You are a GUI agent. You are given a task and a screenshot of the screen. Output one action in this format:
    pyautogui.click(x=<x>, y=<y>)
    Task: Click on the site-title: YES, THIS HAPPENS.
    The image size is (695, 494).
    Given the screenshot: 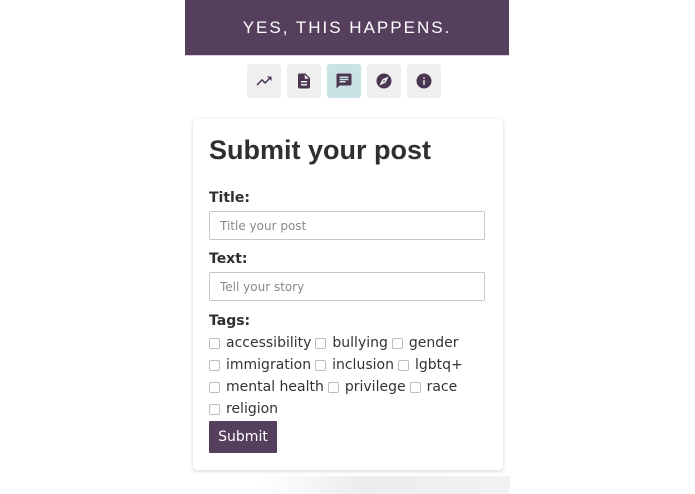 What is the action you would take?
    pyautogui.click(x=347, y=27)
    